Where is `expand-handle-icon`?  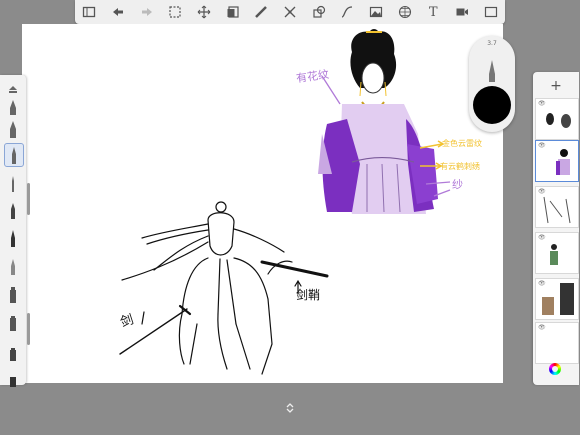
expand-handle-icon is located at coordinates (290, 408).